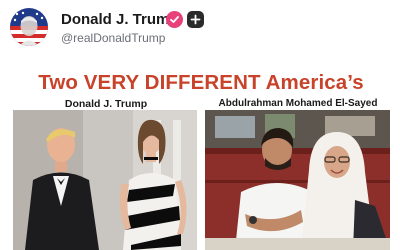  Describe the element at coordinates (298, 103) in the screenshot. I see `right-caption: Abdulrahman Mohamed El-Sayed` at that location.